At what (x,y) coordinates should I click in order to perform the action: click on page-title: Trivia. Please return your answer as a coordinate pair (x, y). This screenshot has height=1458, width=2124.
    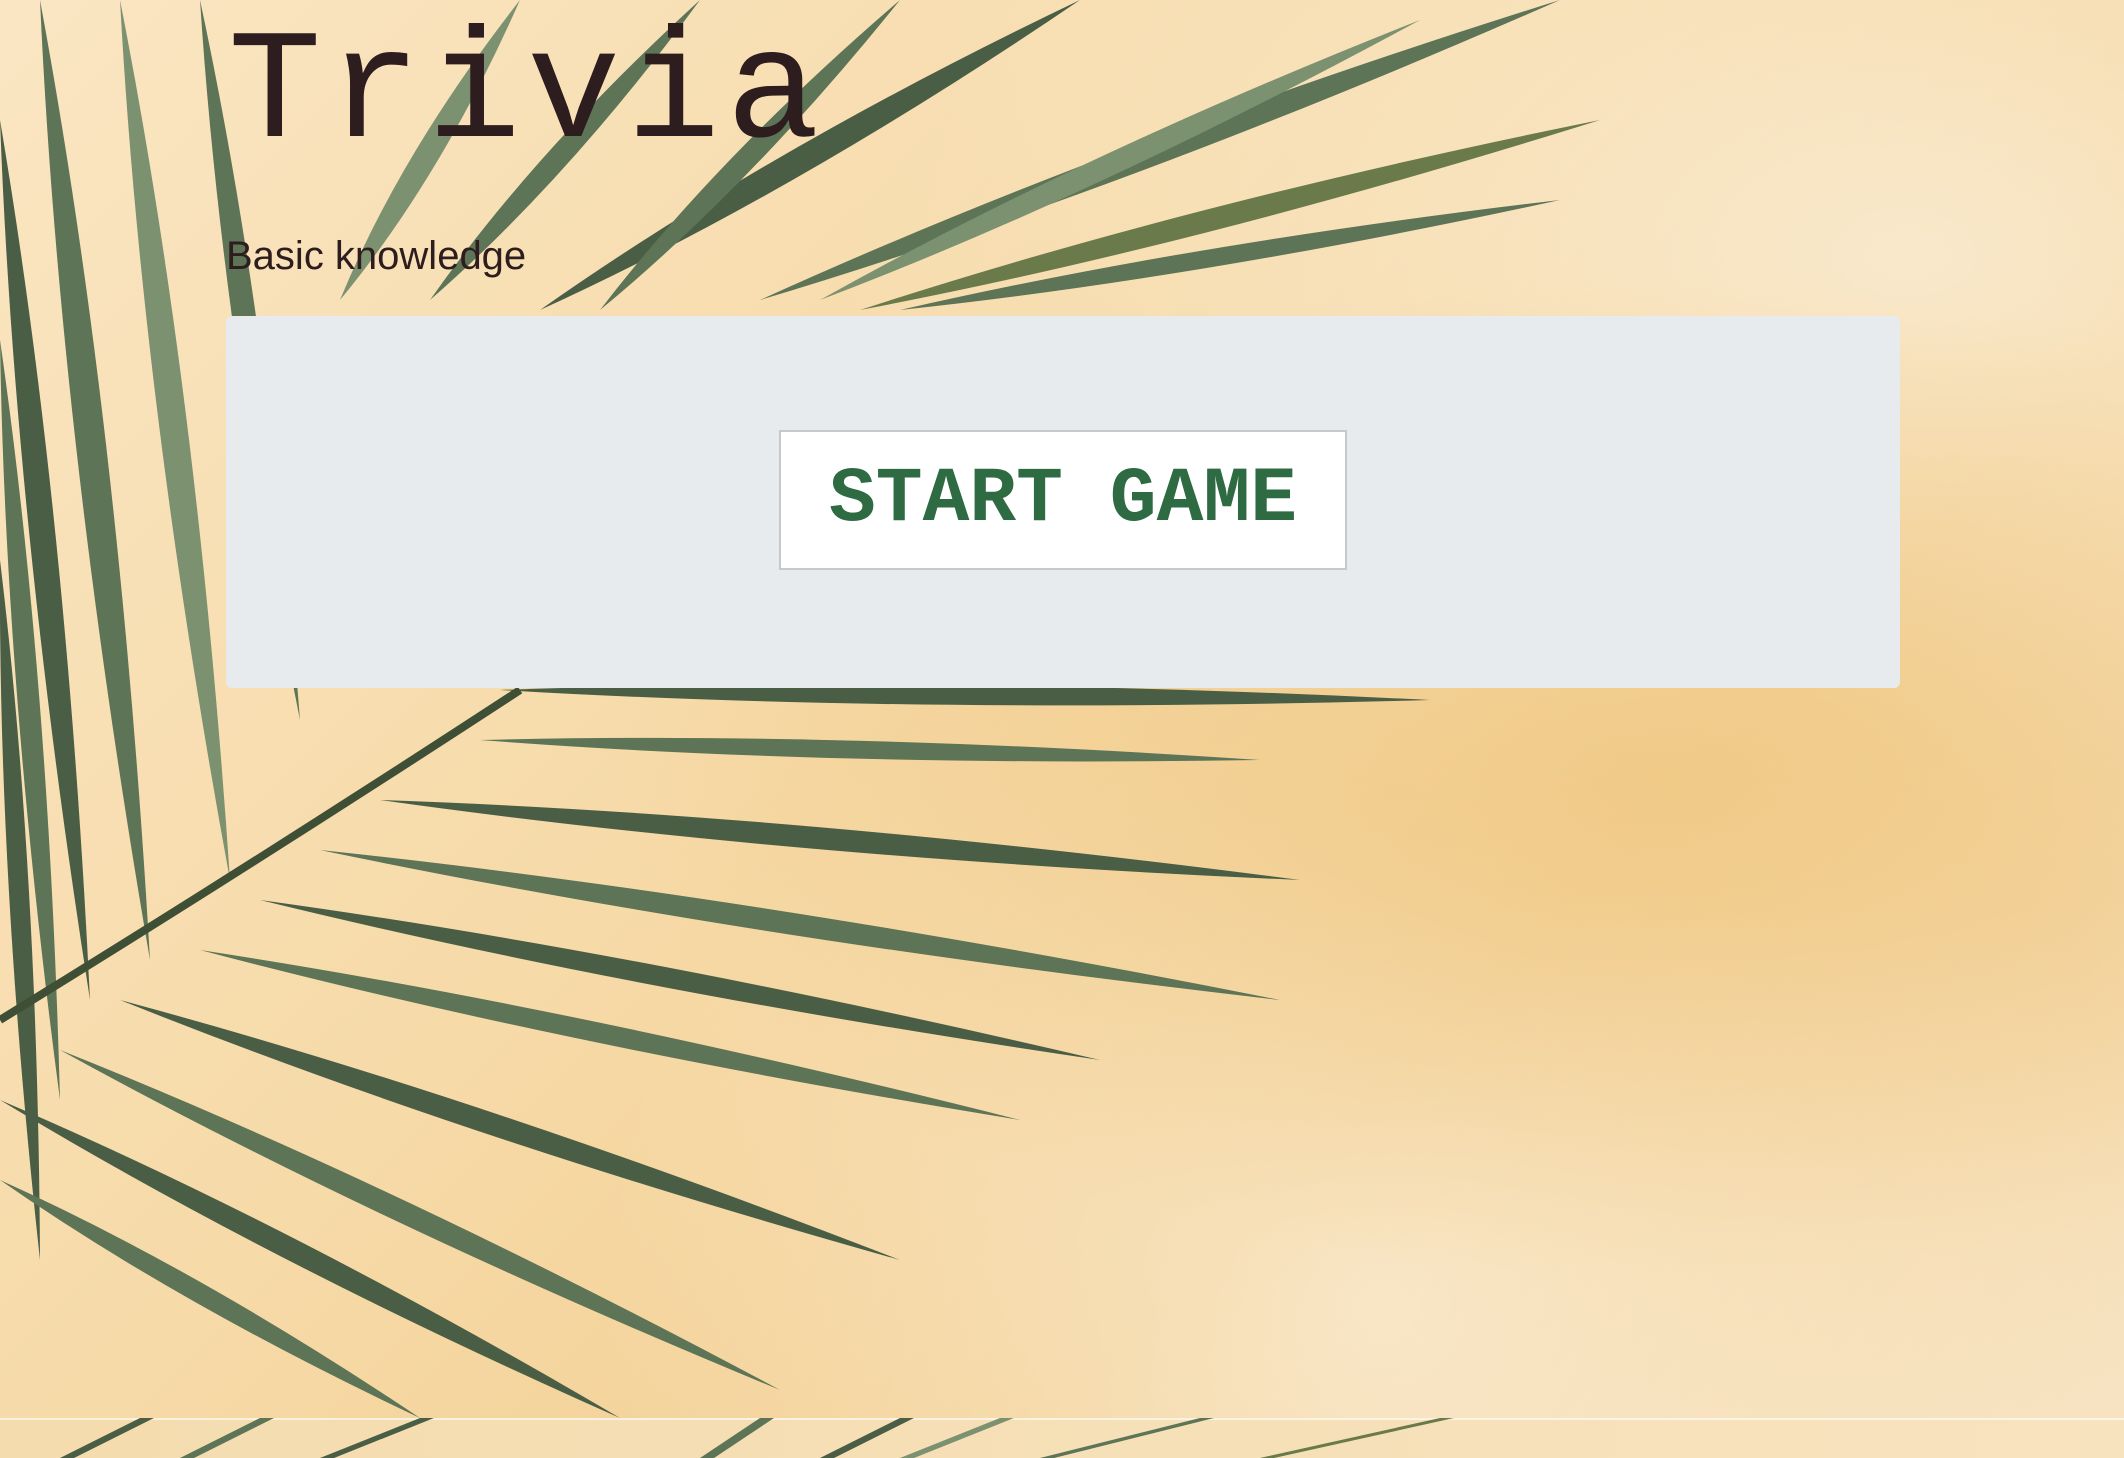
    Looking at the image, I should click on (527, 94).